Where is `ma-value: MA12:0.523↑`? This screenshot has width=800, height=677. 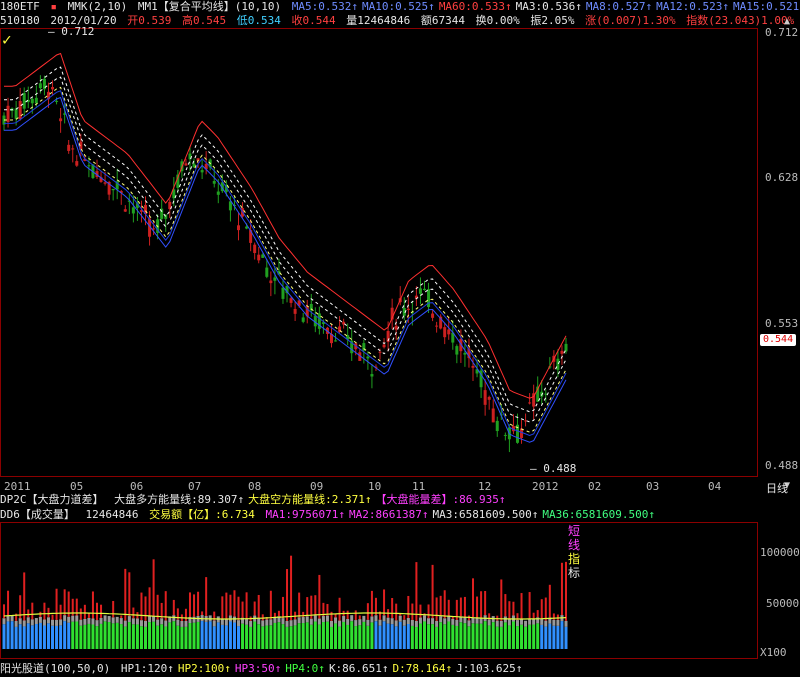 ma-value: MA12:0.523↑ is located at coordinates (692, 6).